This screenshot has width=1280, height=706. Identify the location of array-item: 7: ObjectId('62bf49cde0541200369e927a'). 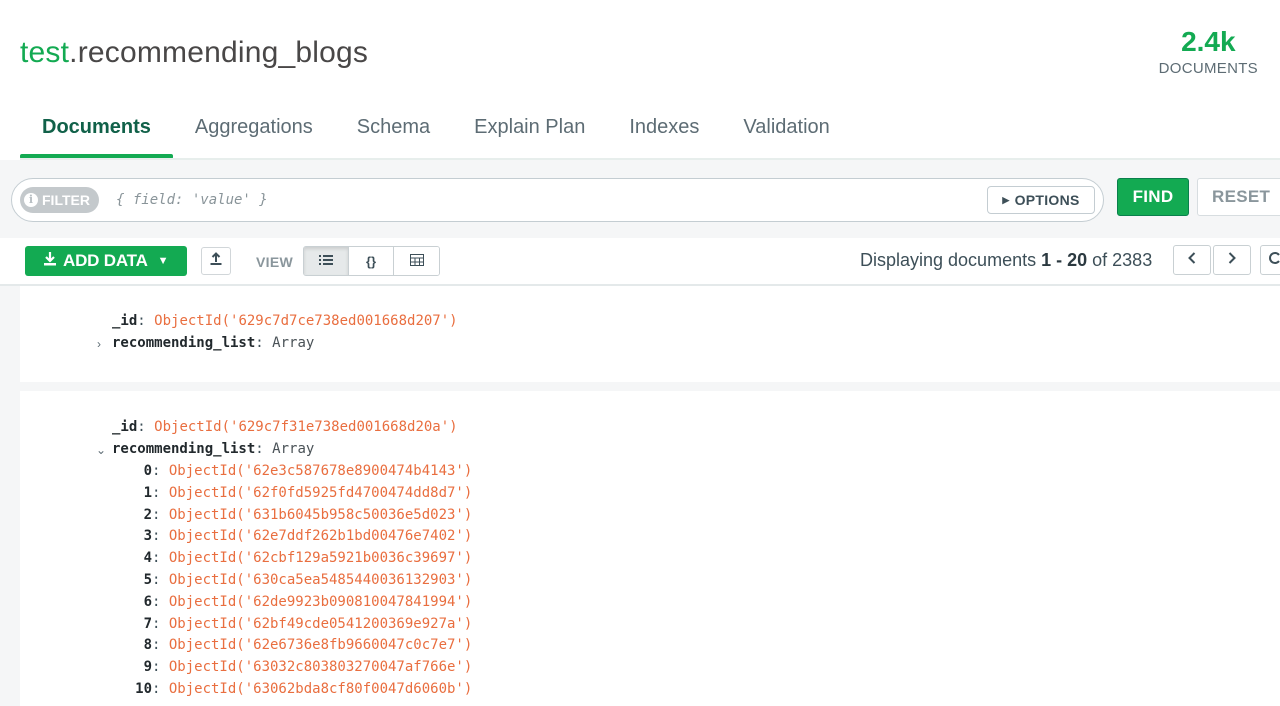
(303, 624).